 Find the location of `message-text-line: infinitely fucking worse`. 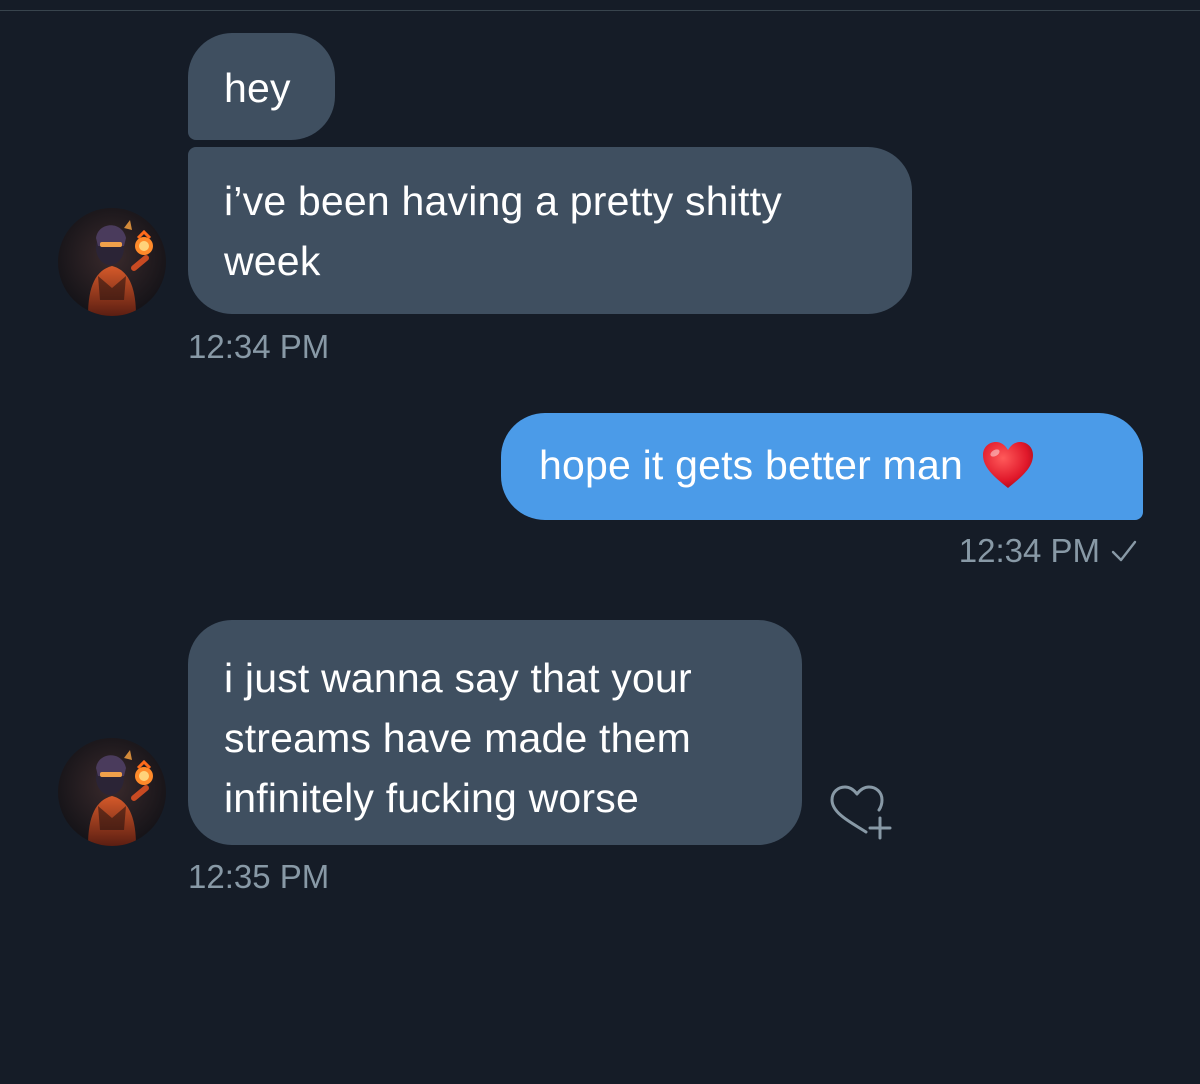

message-text-line: infinitely fucking worse is located at coordinates (431, 798).